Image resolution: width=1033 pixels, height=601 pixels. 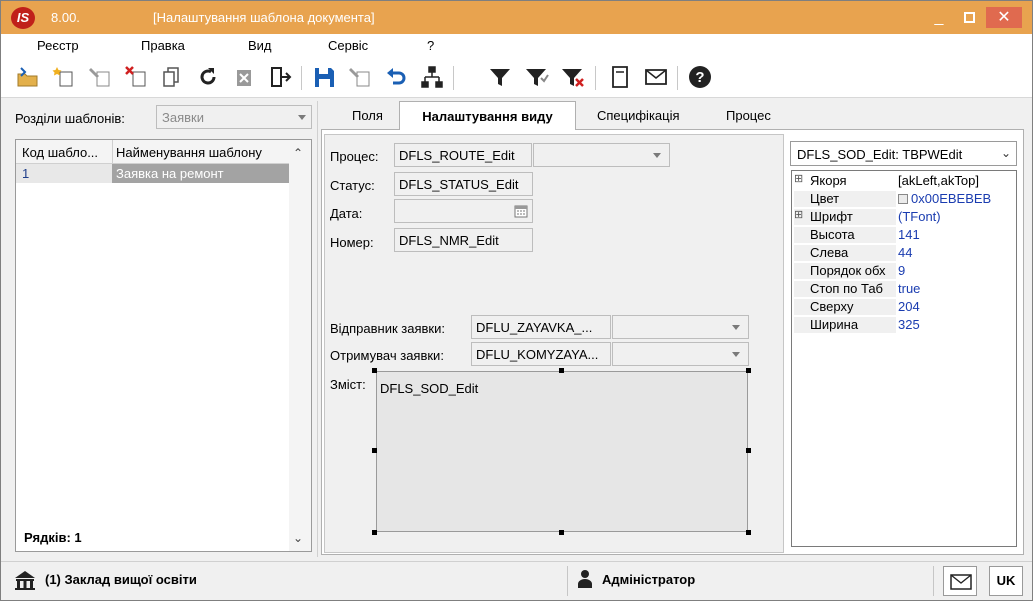 I want to click on property-value: 325, so click(x=909, y=324).